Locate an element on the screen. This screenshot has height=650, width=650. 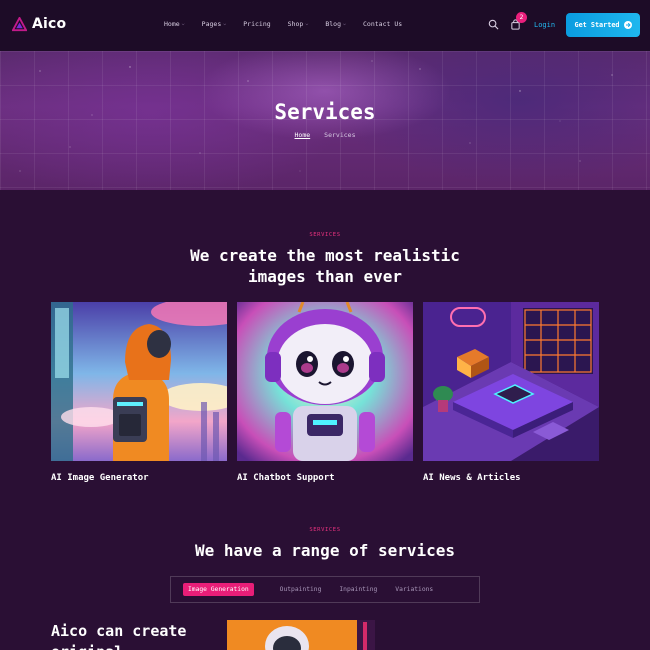
nav-item-contact: Contact Us is located at coordinates (382, 24).